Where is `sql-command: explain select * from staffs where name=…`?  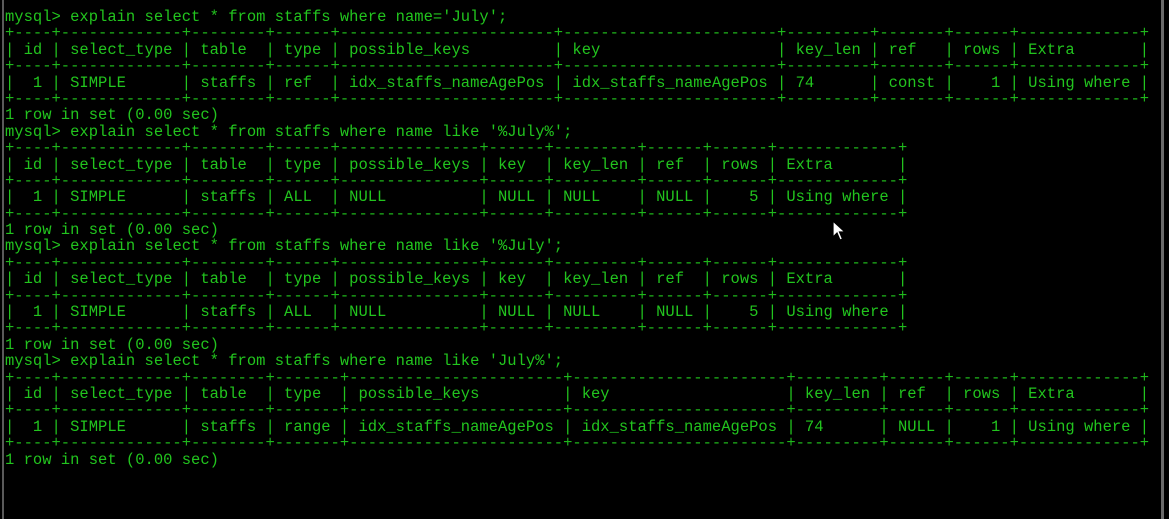
sql-command: explain select * from staffs where name=… is located at coordinates (289, 17).